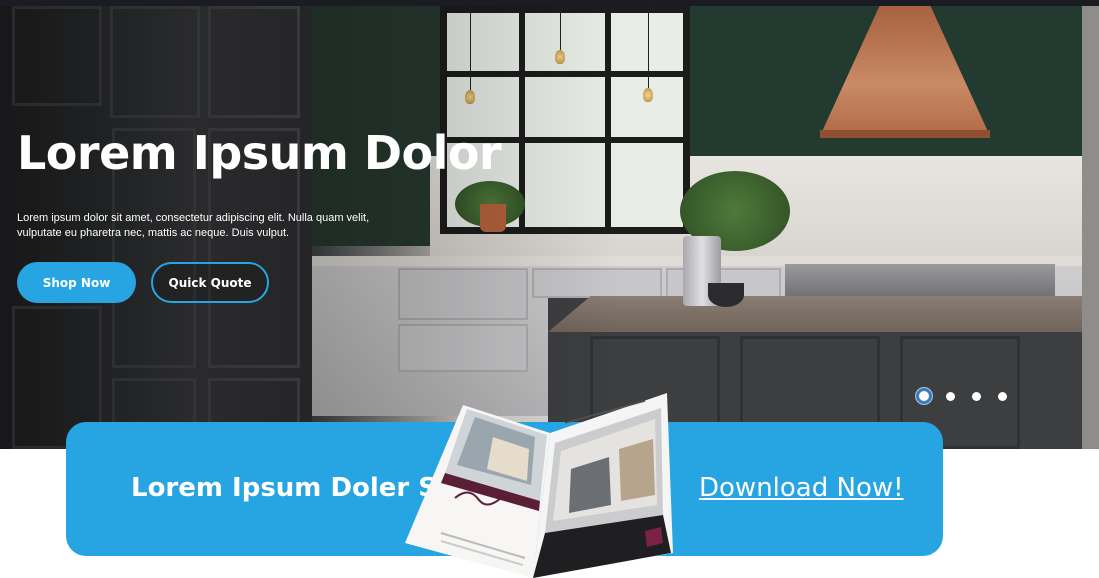 The width and height of the screenshot is (1099, 578). Describe the element at coordinates (969, 396) in the screenshot. I see `slider-pagination` at that location.